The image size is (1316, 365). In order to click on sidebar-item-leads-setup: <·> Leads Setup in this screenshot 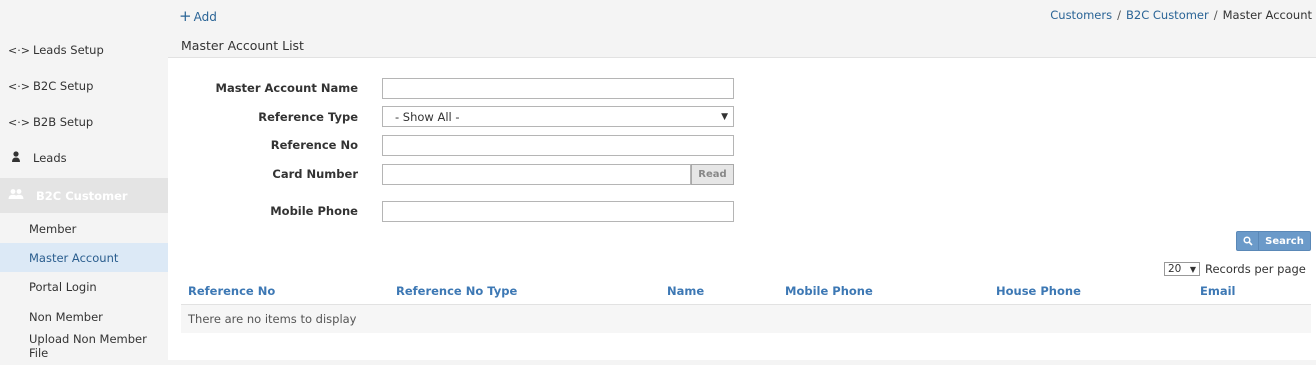, I will do `click(84, 50)`.